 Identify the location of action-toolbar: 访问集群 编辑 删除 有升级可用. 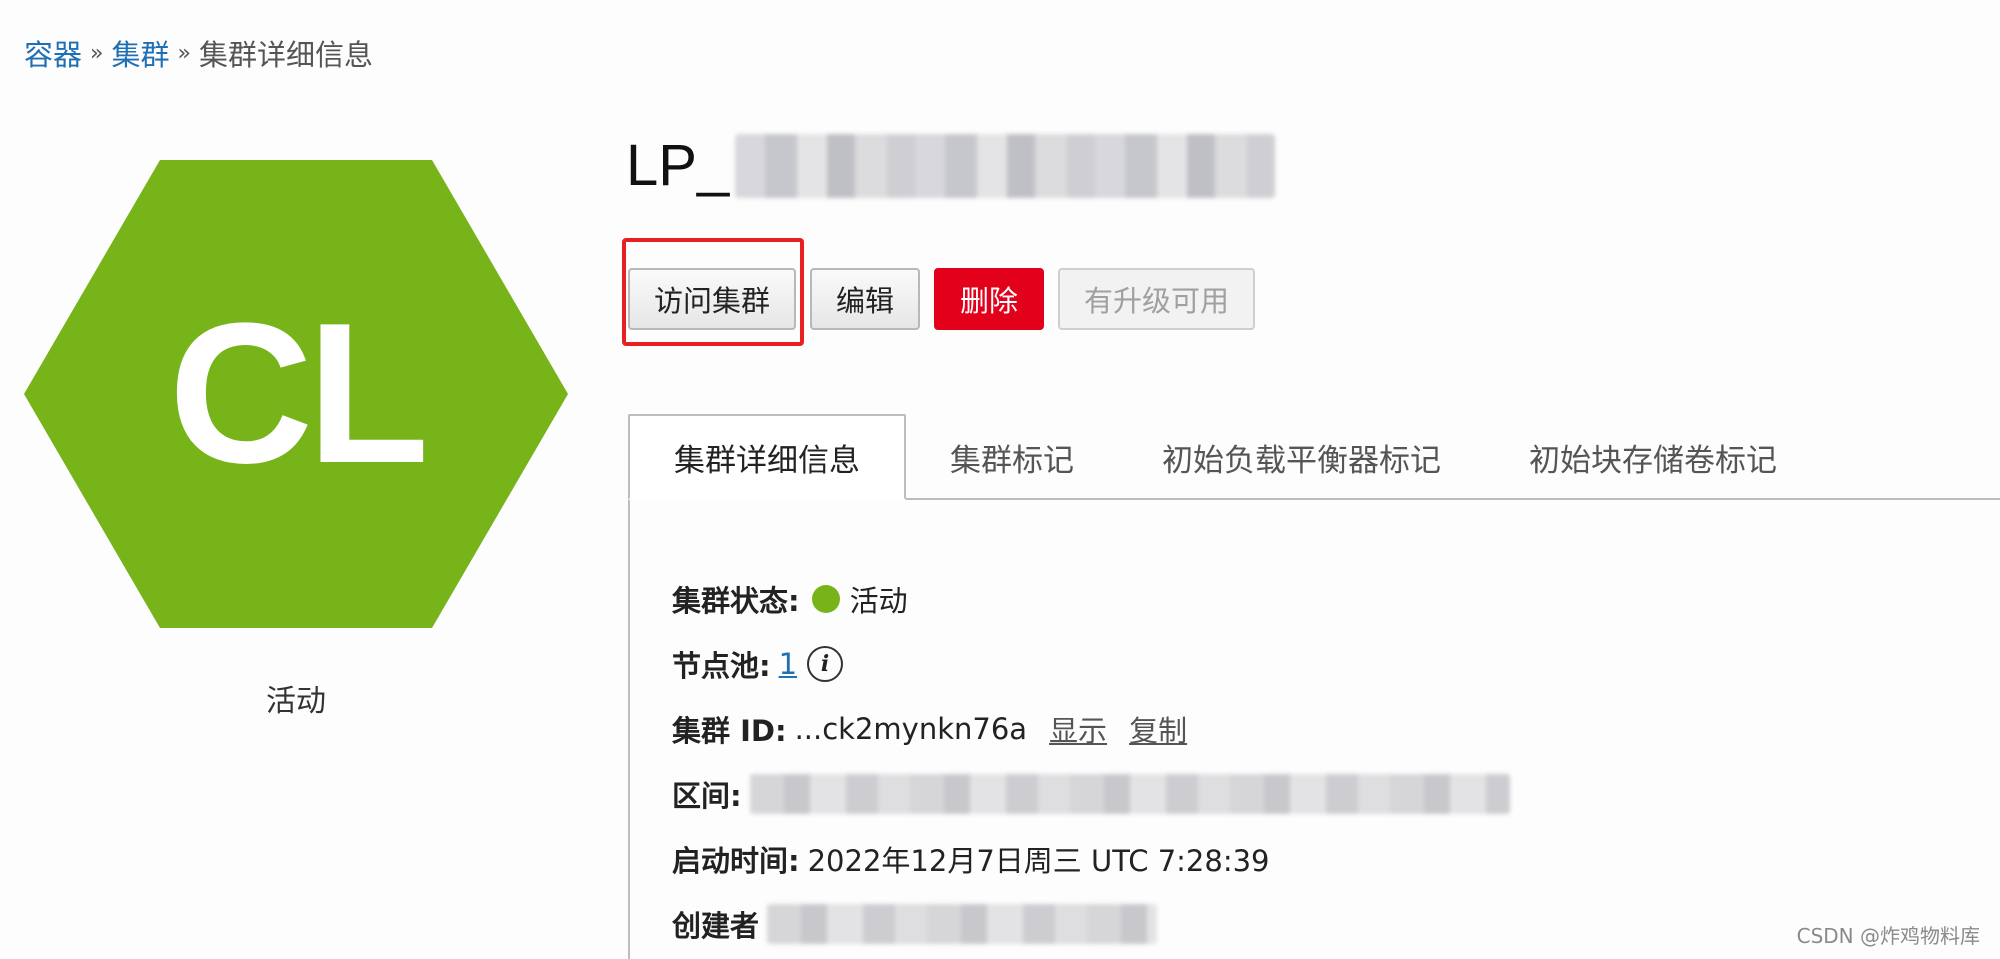
(942, 299).